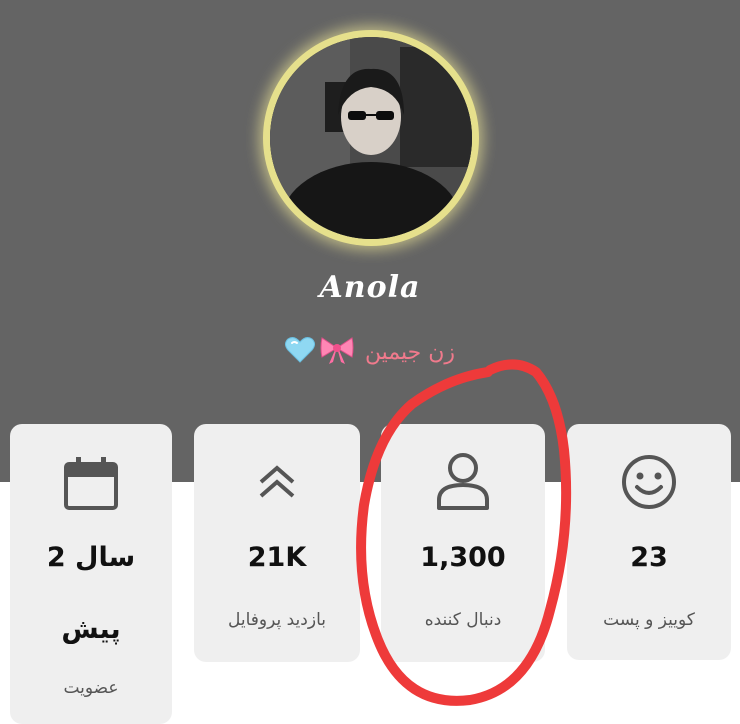 This screenshot has height=724, width=740. I want to click on username: Anola, so click(370, 287).